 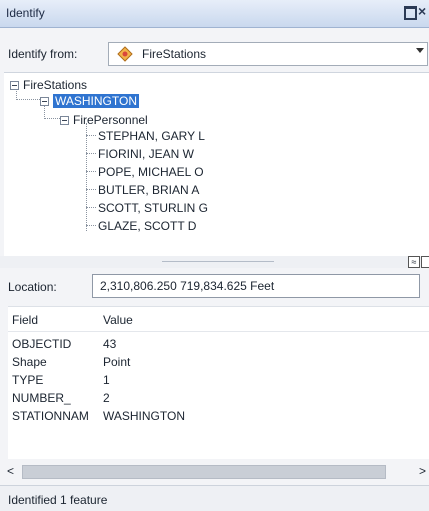 I want to click on field-value: 43, so click(x=110, y=344).